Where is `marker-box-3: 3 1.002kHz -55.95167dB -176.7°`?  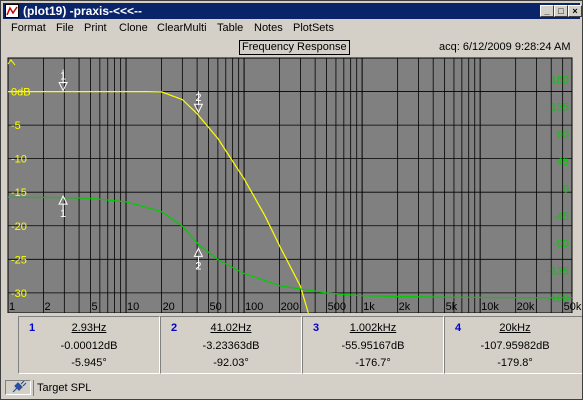 marker-box-3: 3 1.002kHz -55.95167dB -176.7° is located at coordinates (373, 345).